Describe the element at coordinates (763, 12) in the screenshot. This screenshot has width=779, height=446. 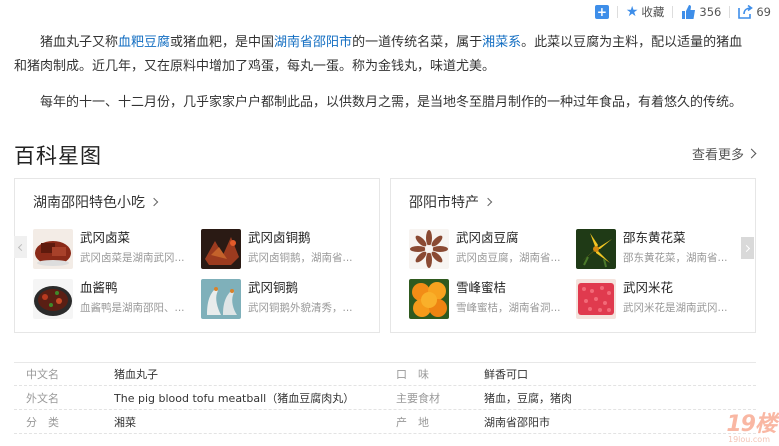
I see `share-count: 69` at that location.